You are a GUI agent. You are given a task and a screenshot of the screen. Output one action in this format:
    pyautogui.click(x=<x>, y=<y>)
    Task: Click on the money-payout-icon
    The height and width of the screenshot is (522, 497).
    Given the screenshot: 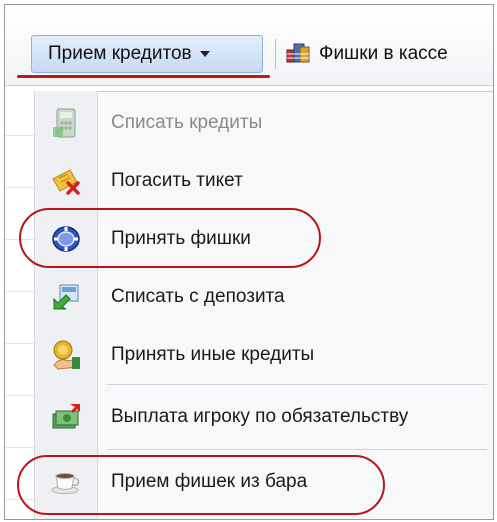 What is the action you would take?
    pyautogui.click(x=66, y=417)
    